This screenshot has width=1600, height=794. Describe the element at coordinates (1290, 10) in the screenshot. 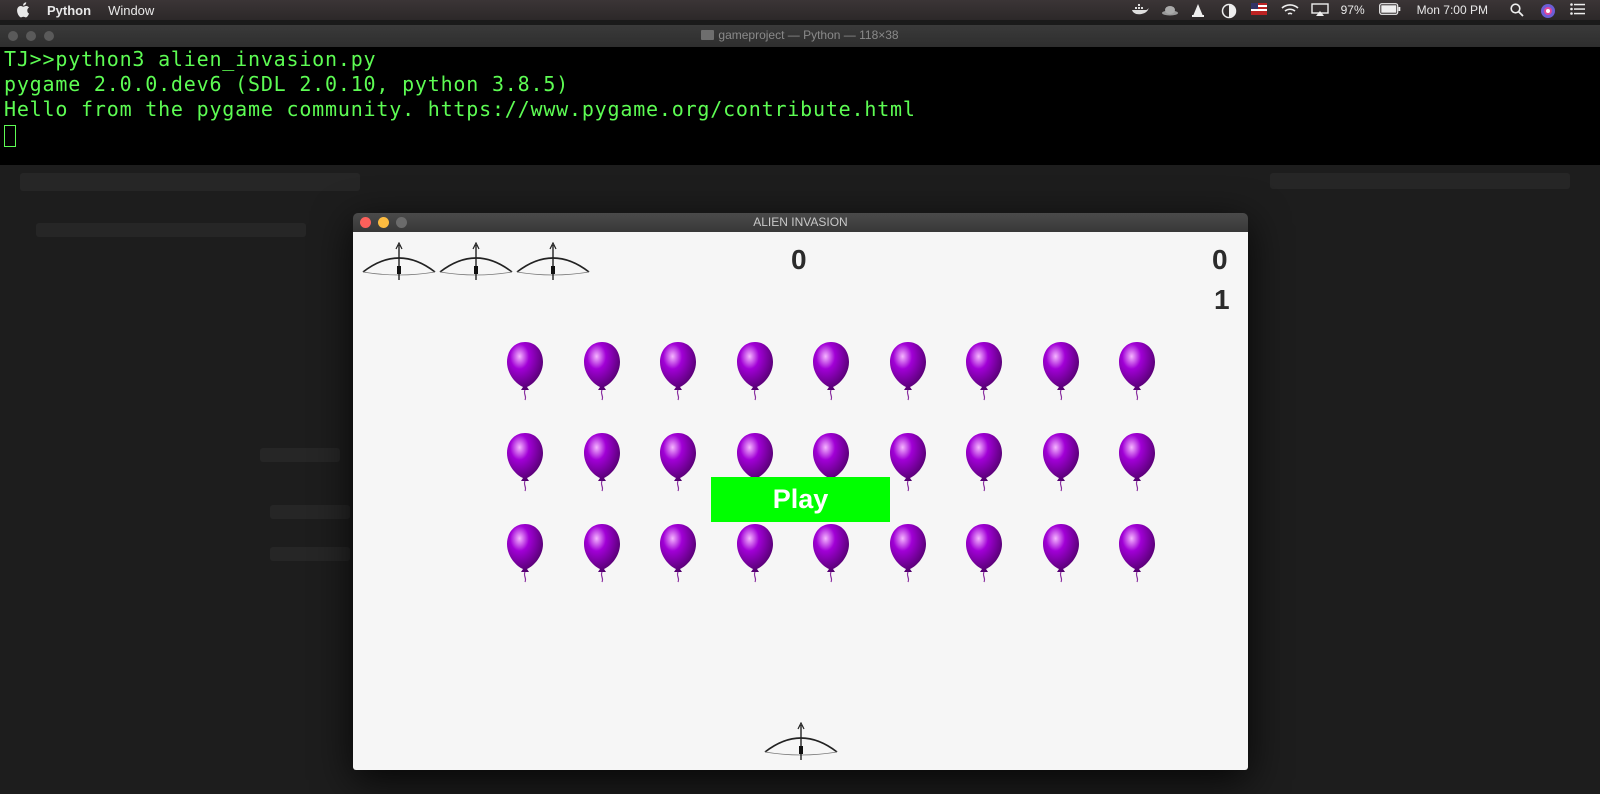

I see `wifi-icon` at that location.